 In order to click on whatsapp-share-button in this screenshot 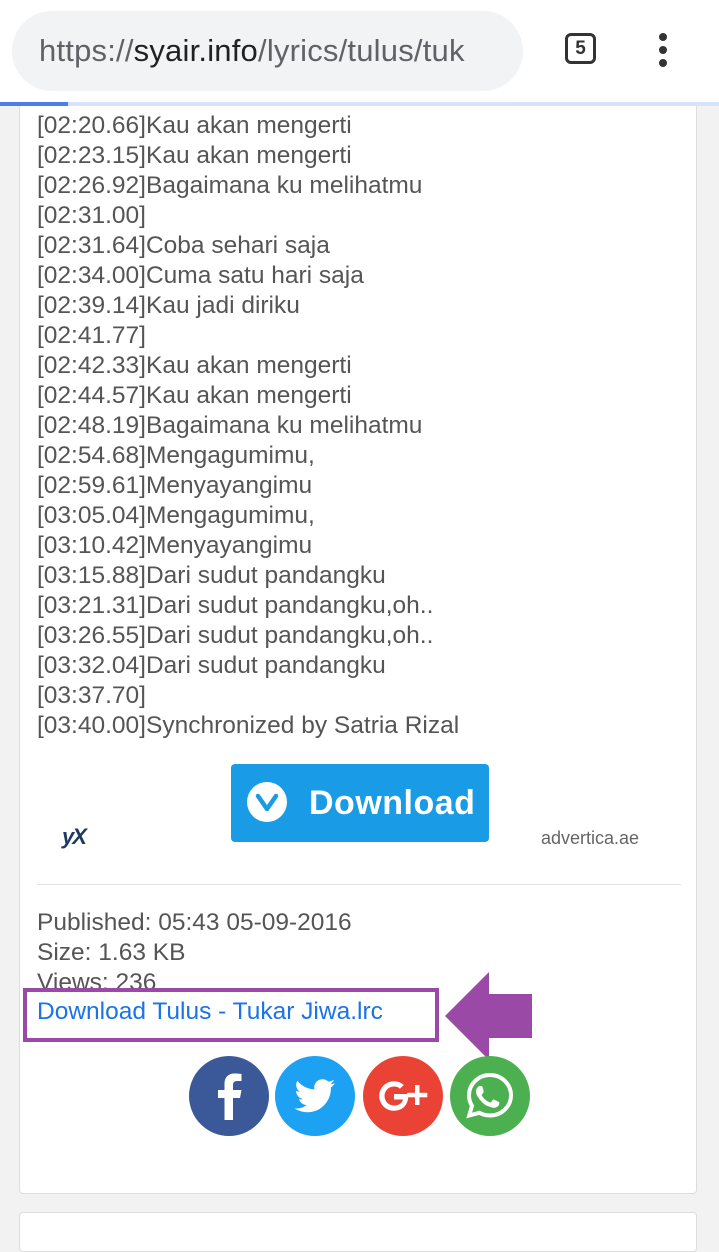, I will do `click(490, 1096)`.